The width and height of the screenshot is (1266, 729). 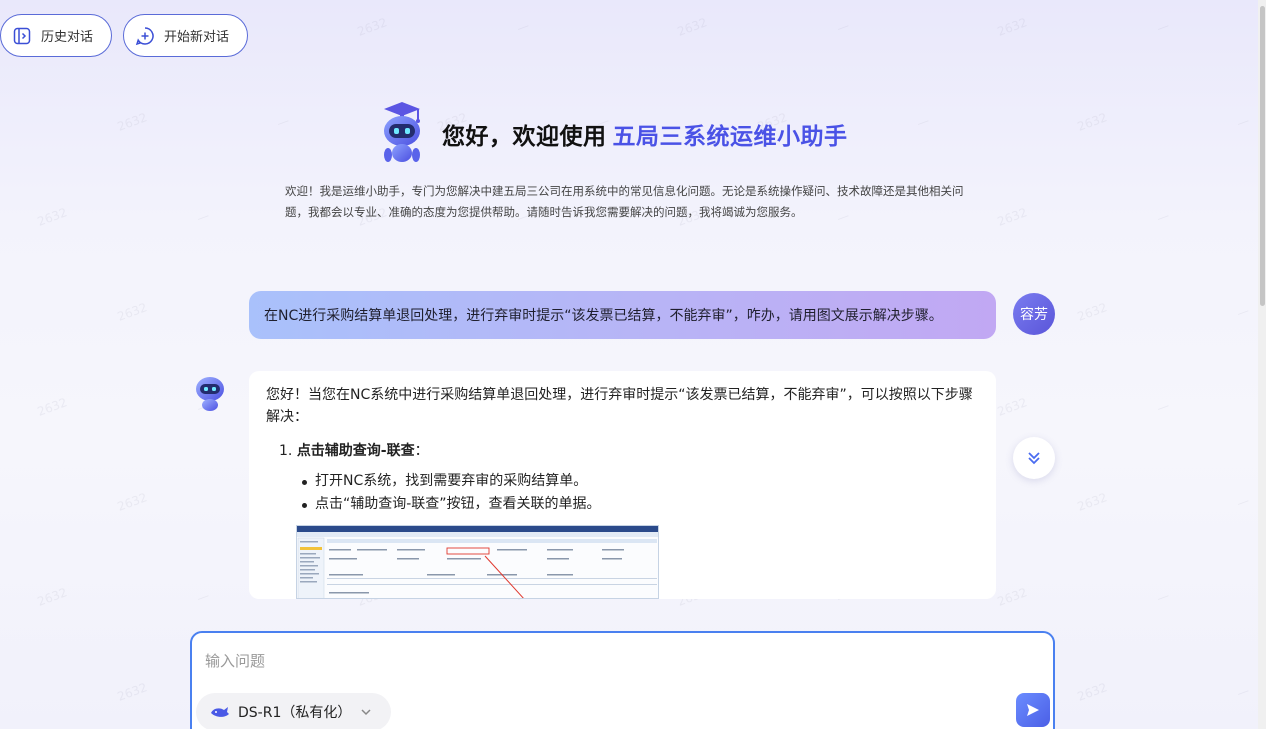 What do you see at coordinates (605, 661) in the screenshot?
I see `question-input` at bounding box center [605, 661].